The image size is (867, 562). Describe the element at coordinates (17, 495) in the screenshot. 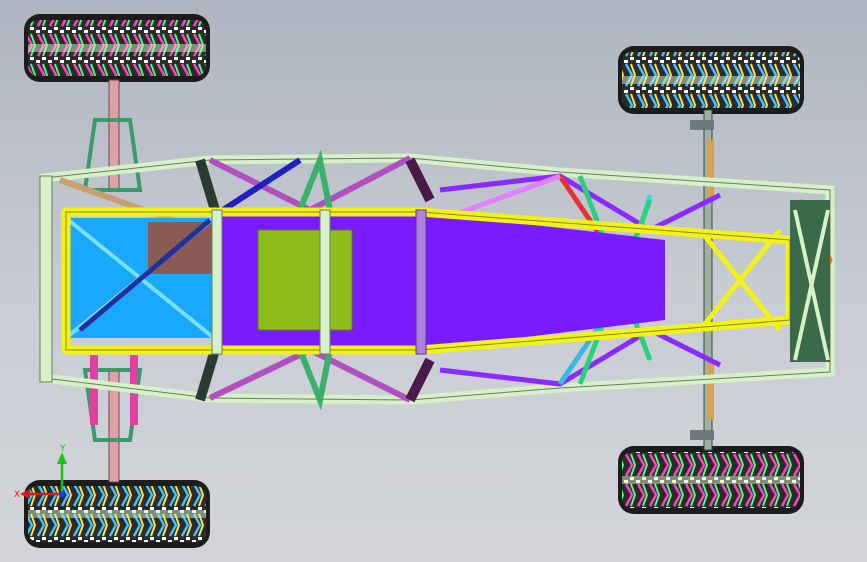

I see `triad-x-label: X` at that location.